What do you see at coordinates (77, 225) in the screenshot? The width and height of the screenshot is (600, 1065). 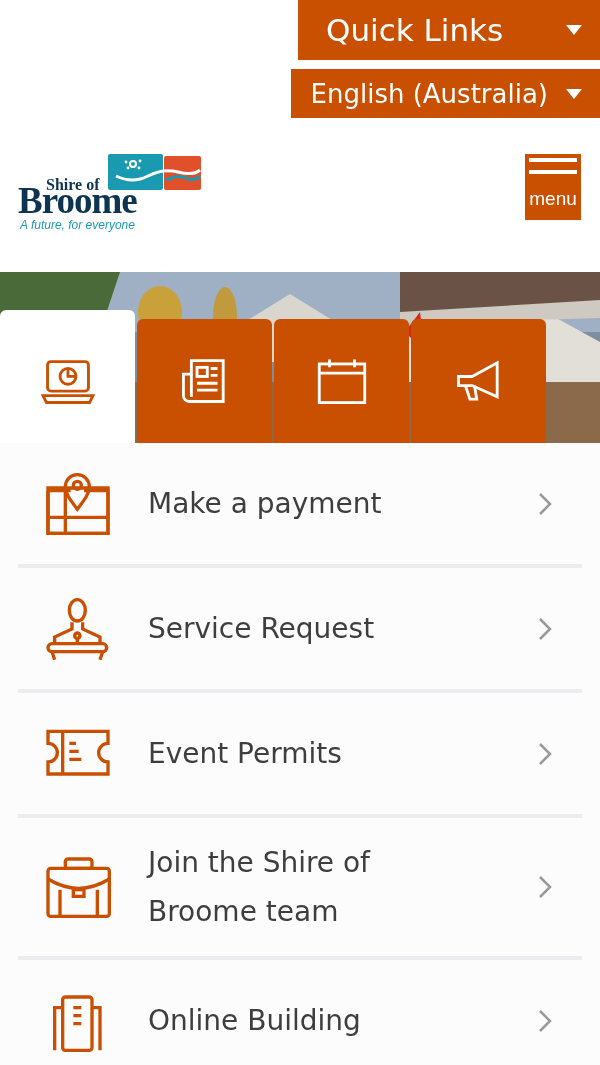 I see `logo-tagline: A future, for everyone` at bounding box center [77, 225].